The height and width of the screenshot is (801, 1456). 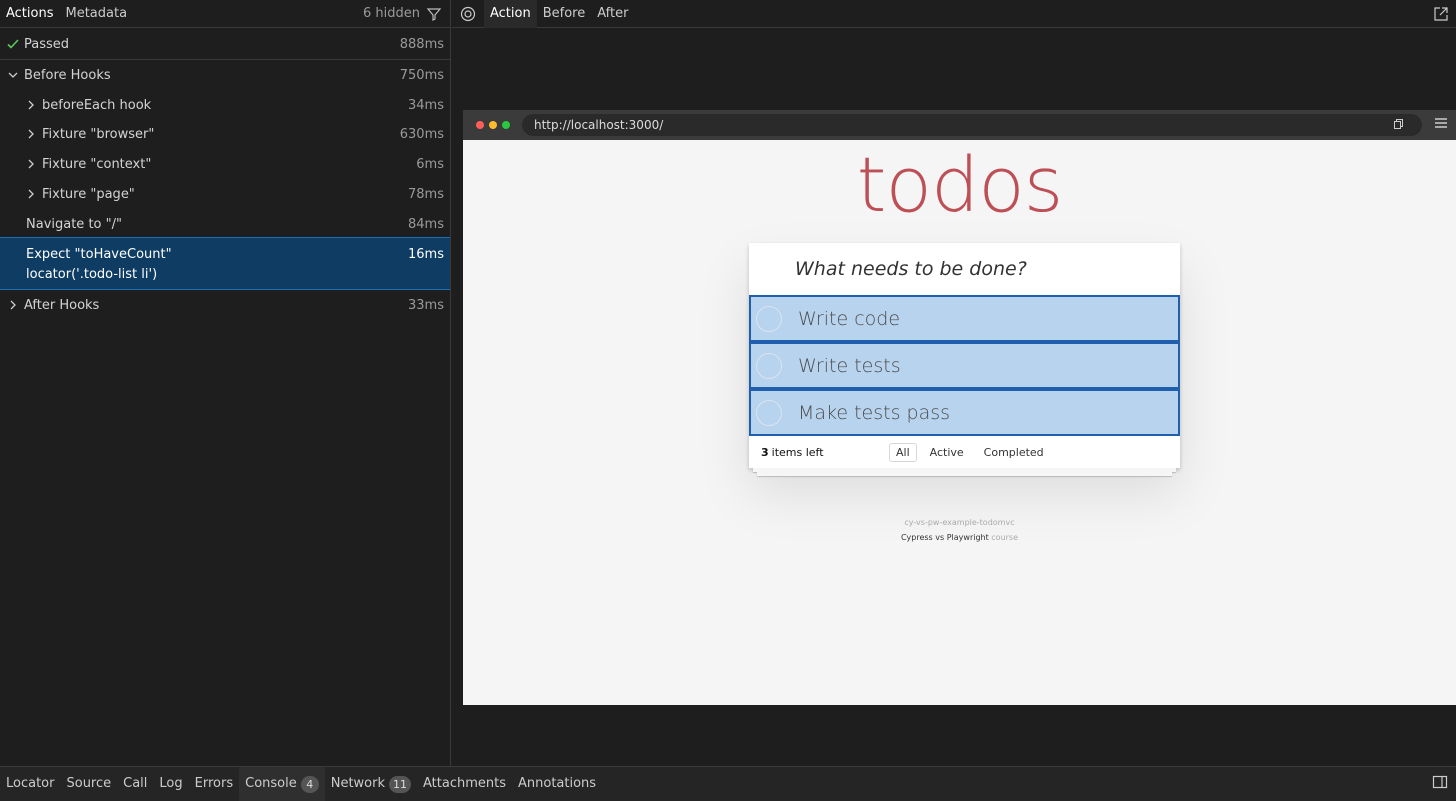 I want to click on tree-item-fixture-context: Fixture "context" 6ms, so click(x=225, y=164).